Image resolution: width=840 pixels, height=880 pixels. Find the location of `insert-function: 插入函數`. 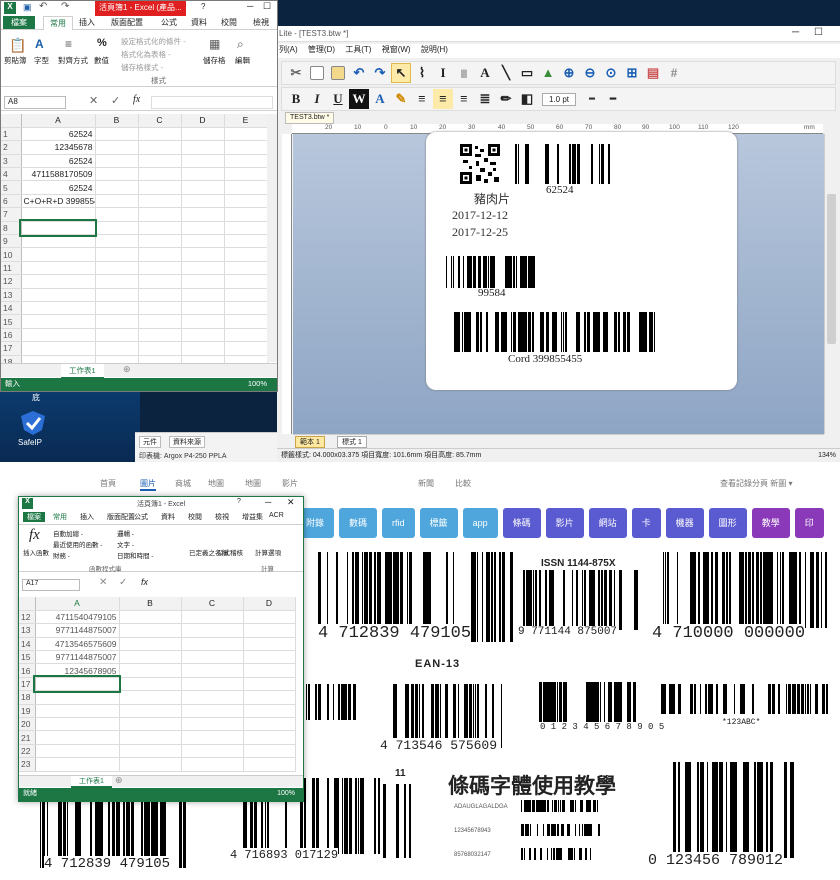

insert-function: 插入函數 is located at coordinates (36, 552).